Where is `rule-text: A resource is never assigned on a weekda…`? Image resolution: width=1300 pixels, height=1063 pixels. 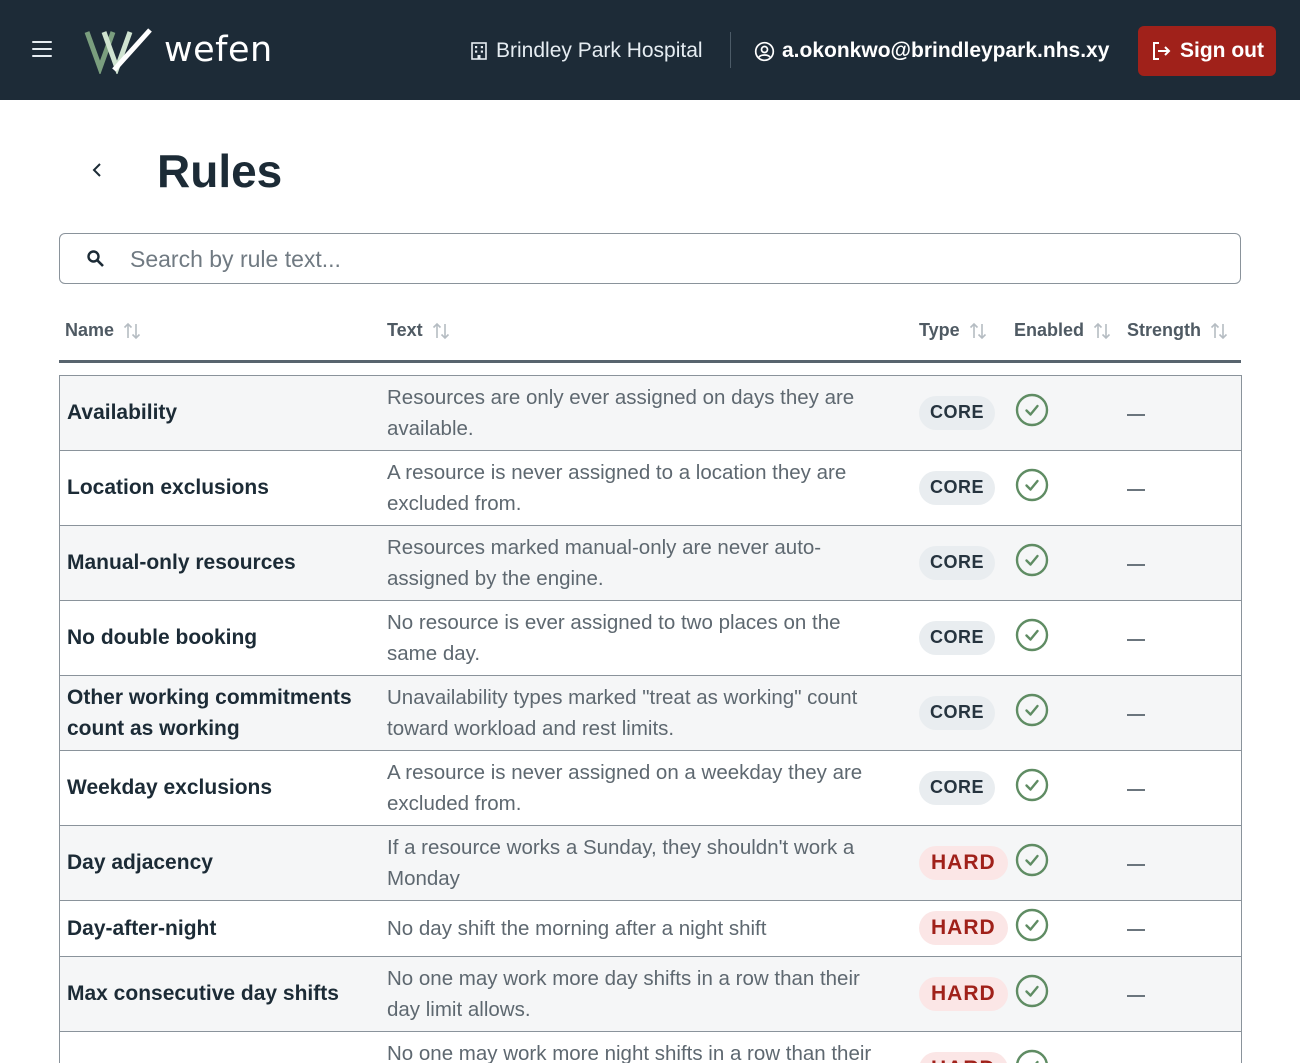
rule-text: A resource is never assigned on a weekda… is located at coordinates (625, 787).